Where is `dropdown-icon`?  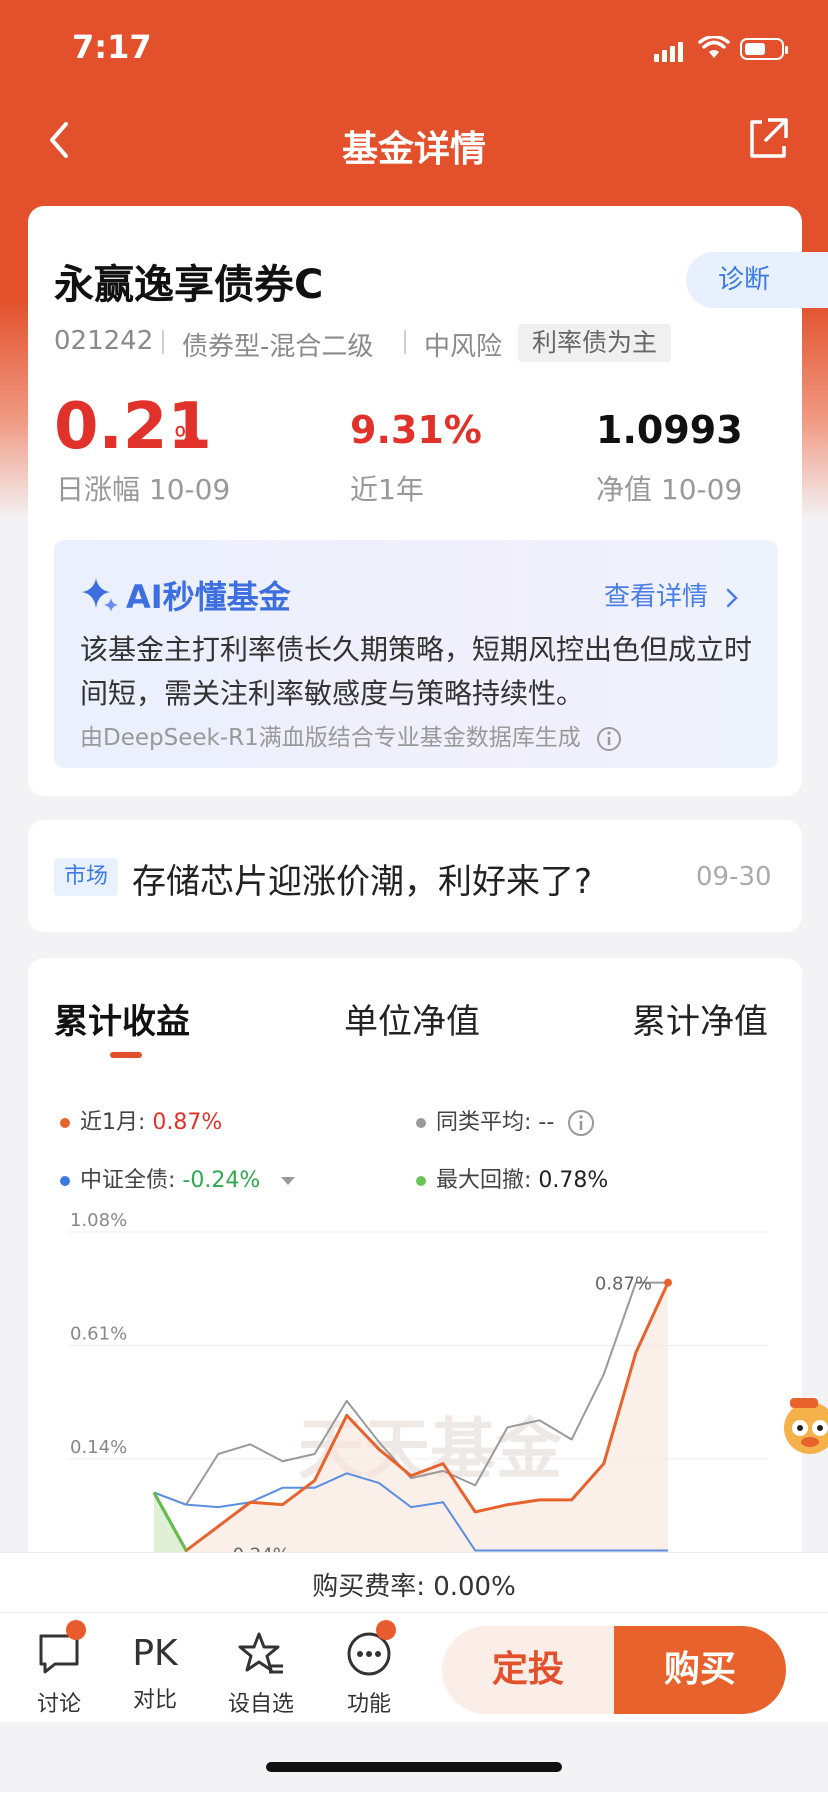 dropdown-icon is located at coordinates (288, 1181).